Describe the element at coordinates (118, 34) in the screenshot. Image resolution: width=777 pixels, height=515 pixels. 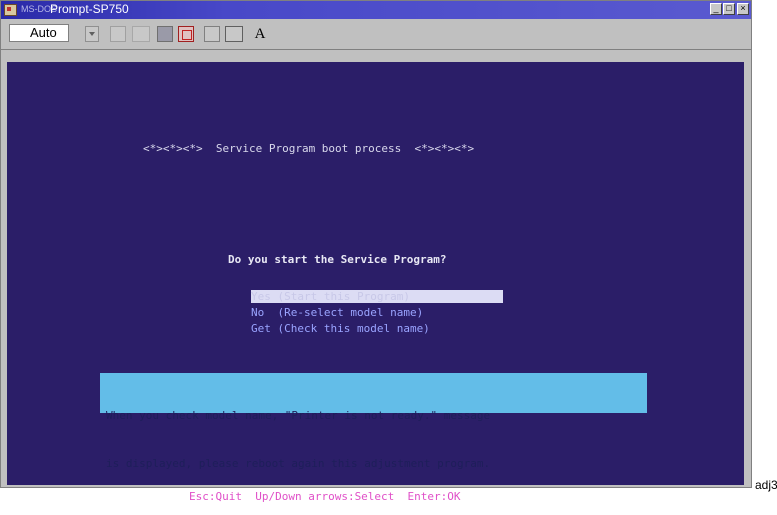
I see `mark-button` at that location.